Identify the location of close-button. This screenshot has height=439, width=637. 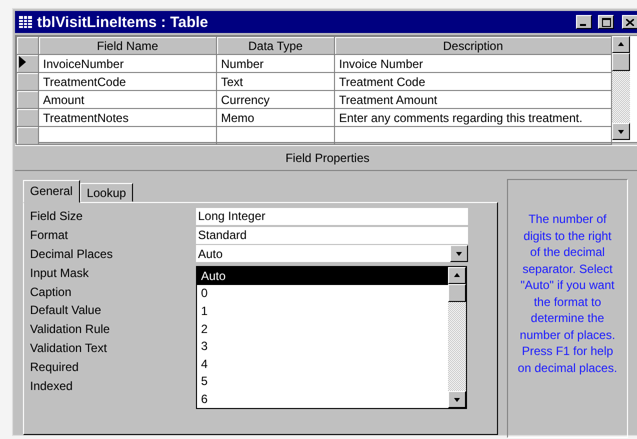
(629, 22).